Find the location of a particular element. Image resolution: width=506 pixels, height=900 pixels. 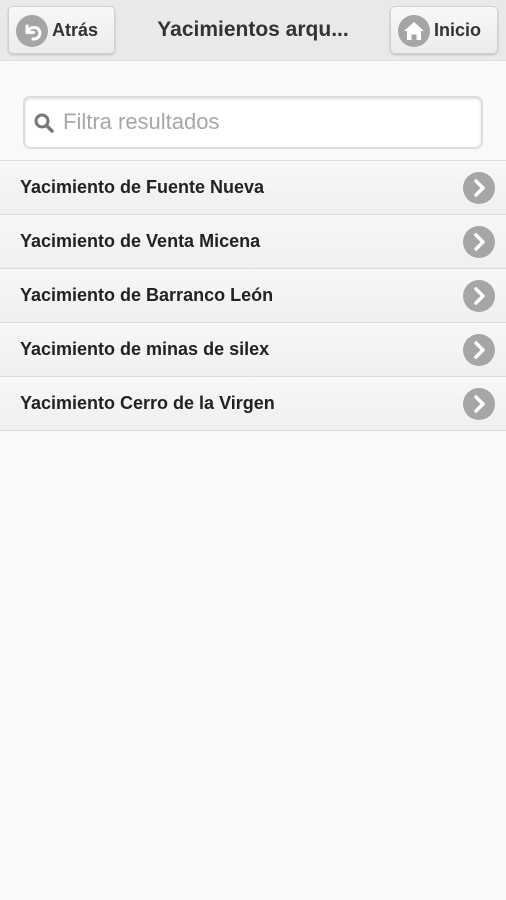

list-item-label: Yacimiento de Barranco León is located at coordinates (147, 295).